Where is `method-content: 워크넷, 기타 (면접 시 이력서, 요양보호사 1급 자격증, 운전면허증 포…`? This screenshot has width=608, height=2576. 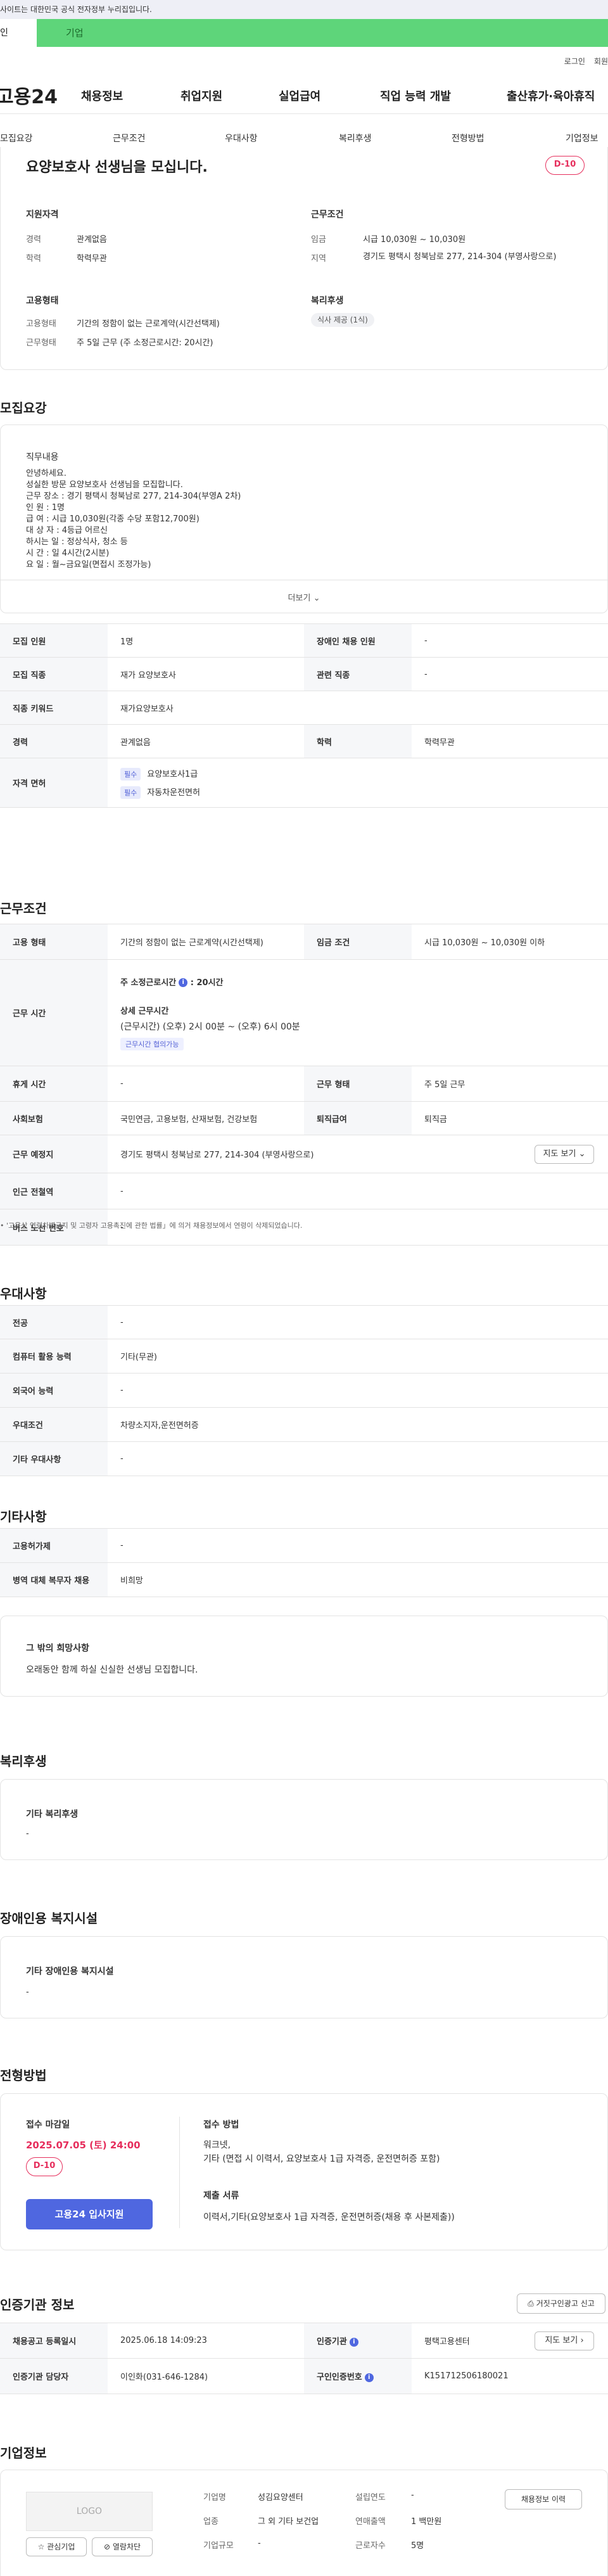
method-content: 워크넷, 기타 (면접 시 이력서, 요양보호사 1급 자격증, 운전면허증 포… is located at coordinates (321, 2152).